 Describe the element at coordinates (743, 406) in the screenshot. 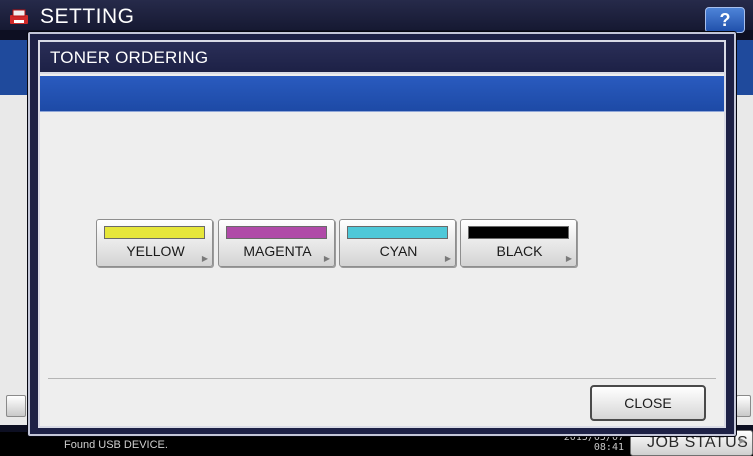

I see `background-right-button` at that location.